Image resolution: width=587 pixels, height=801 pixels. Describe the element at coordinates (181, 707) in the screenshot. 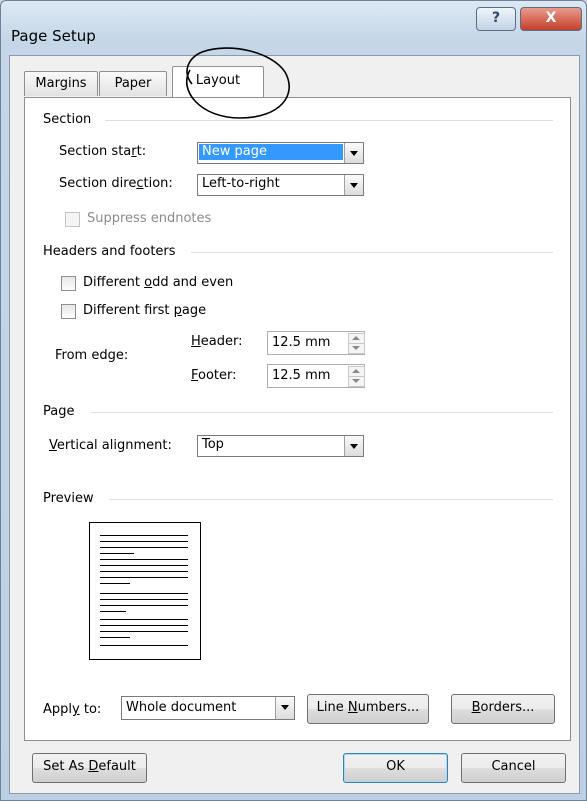

I see `apply-to-value: Whole document` at that location.